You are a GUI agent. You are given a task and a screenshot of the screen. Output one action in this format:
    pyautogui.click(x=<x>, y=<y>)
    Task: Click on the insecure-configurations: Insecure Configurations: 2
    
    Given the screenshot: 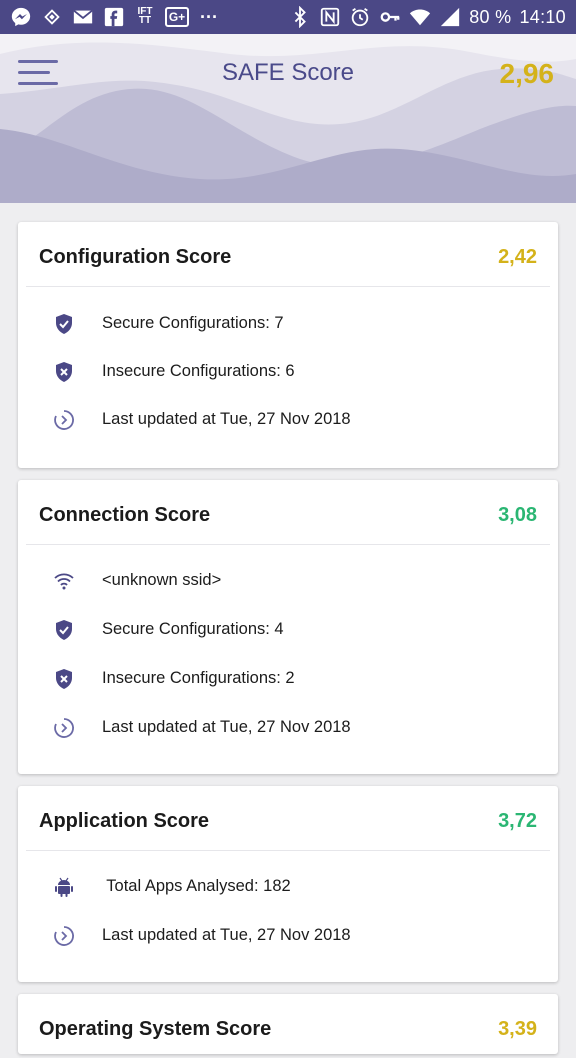 What is the action you would take?
    pyautogui.click(x=198, y=678)
    